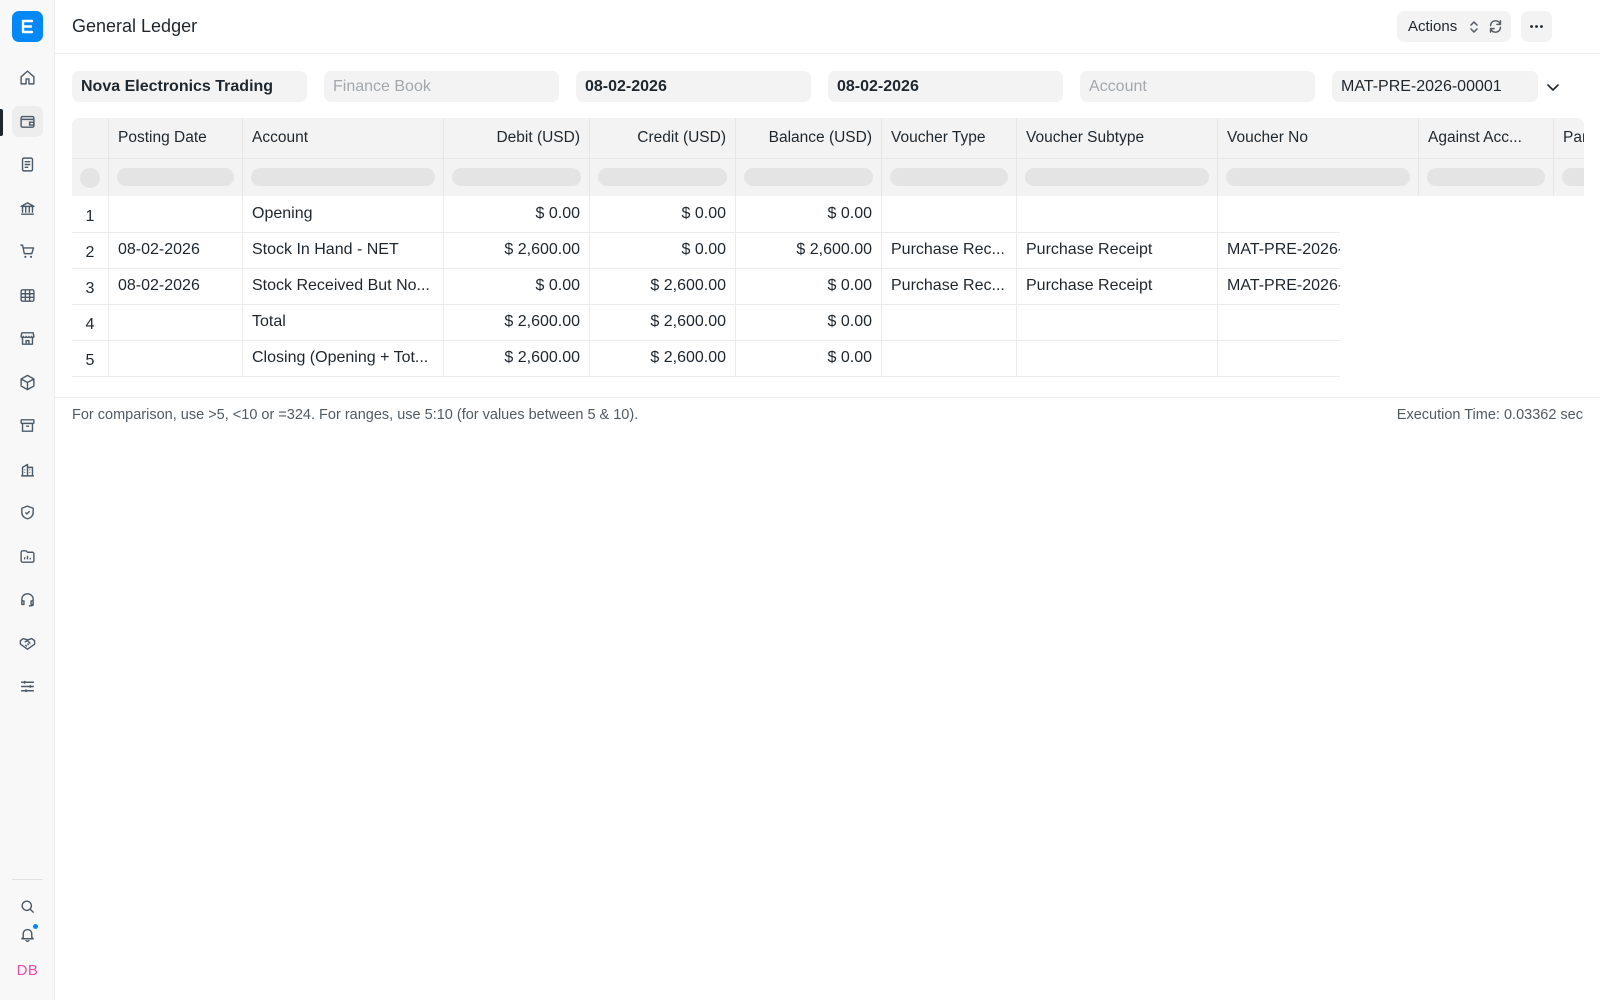 The width and height of the screenshot is (1600, 1000). I want to click on sidebar-item-assets, so click(27, 425).